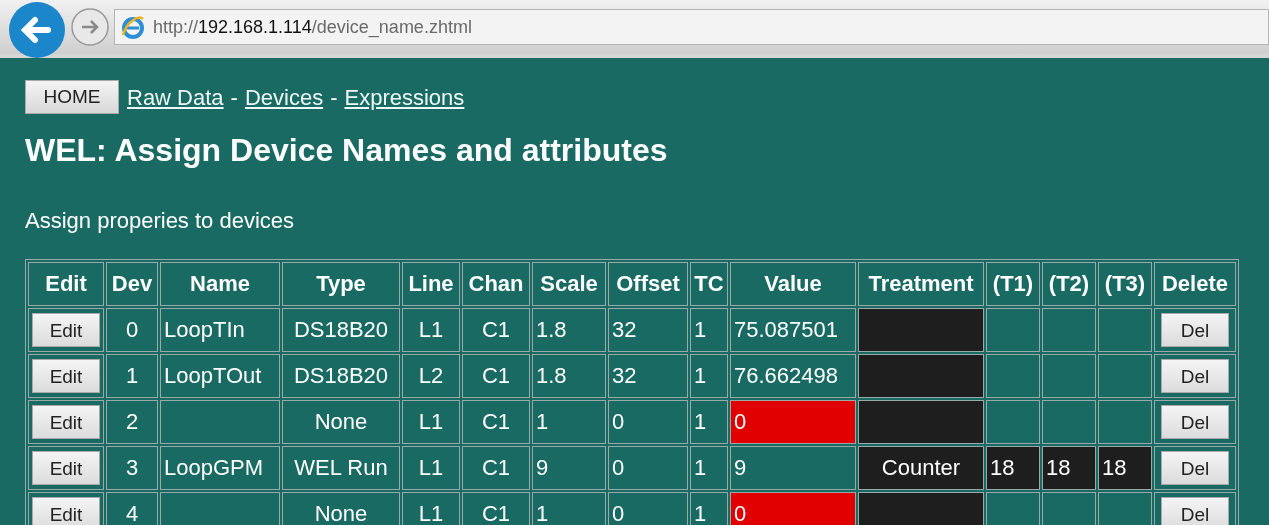 The width and height of the screenshot is (1269, 525). Describe the element at coordinates (312, 27) in the screenshot. I see `url-text: http://192.168.1.114/device_name.zhtml` at that location.